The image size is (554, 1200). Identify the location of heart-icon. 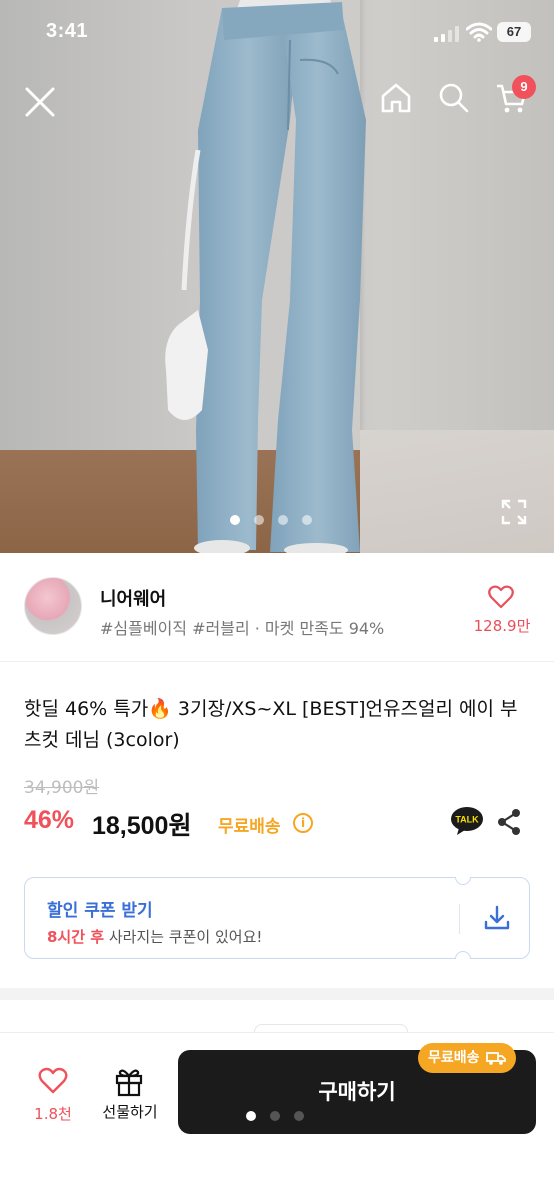
(501, 597).